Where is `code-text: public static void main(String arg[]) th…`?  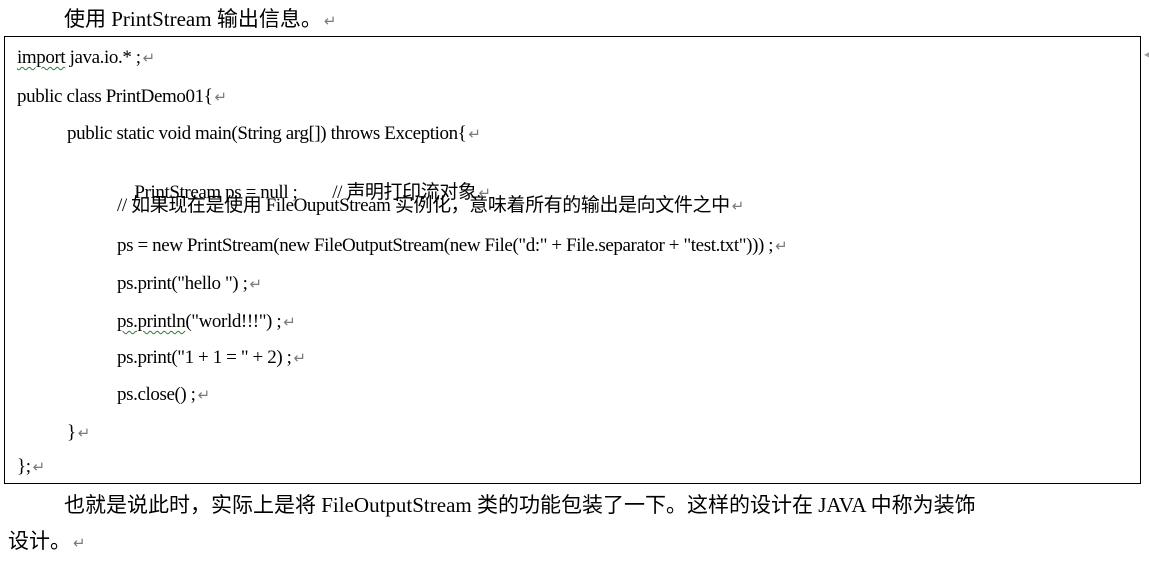 code-text: public static void main(String arg[]) th… is located at coordinates (267, 133).